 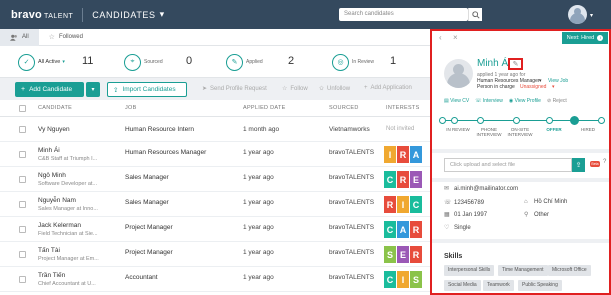 What do you see at coordinates (364, 62) in the screenshot?
I see `stat-in-review: ◎ In Review 1` at bounding box center [364, 62].